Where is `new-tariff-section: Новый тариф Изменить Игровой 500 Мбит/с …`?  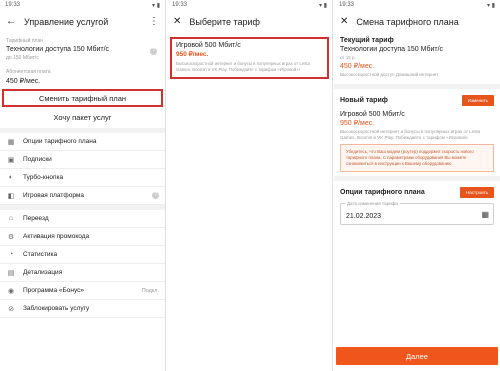
new-tariff-section: Новый тариф Изменить Игровой 500 Мбит/с … is located at coordinates (417, 117).